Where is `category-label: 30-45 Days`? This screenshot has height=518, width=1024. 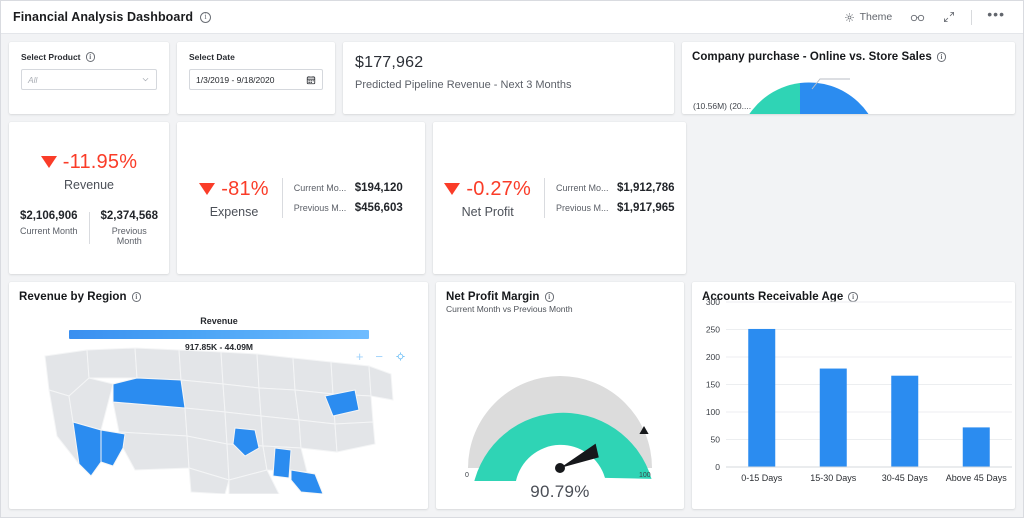
category-label: 30-45 Days is located at coordinates (905, 478).